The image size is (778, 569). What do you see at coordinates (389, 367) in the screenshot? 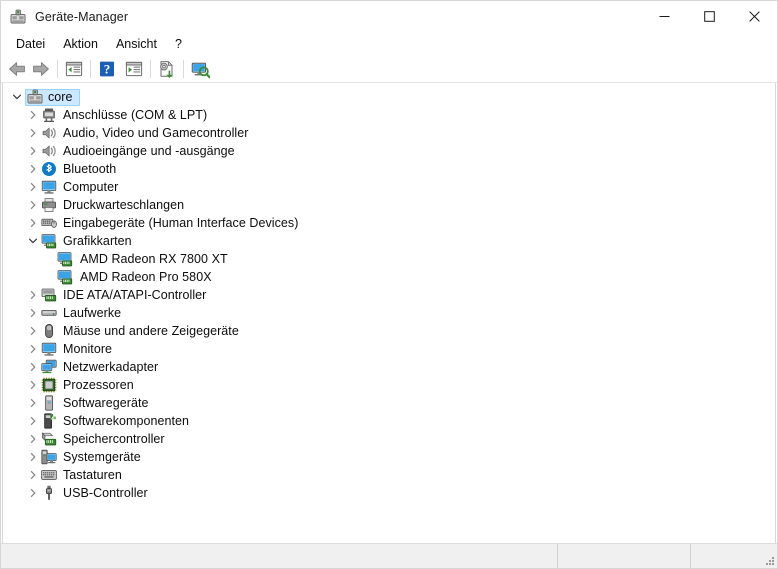
I see `tree-row-netzwerkadapter: Netzwerkadapter` at bounding box center [389, 367].